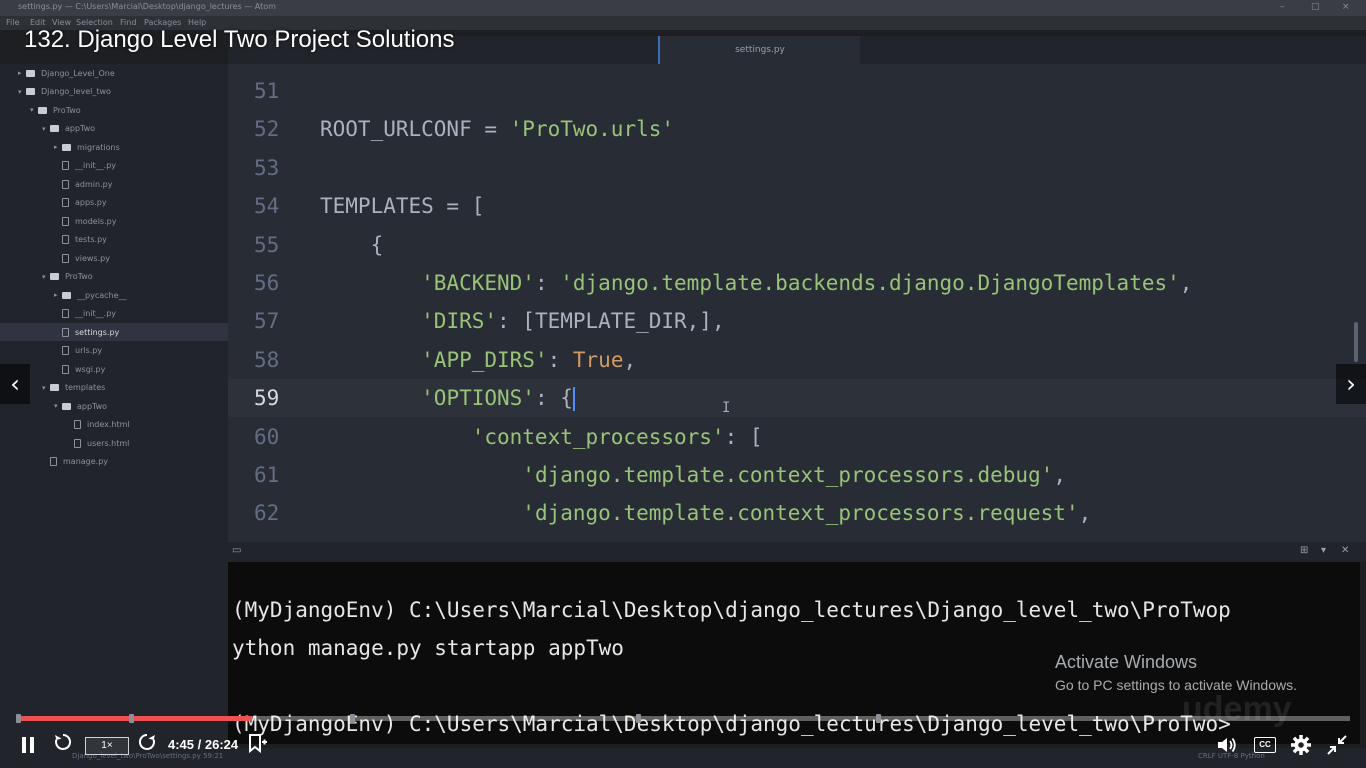  Describe the element at coordinates (15, 384) in the screenshot. I see `previous-lecture-arrow-icon: ‹` at that location.